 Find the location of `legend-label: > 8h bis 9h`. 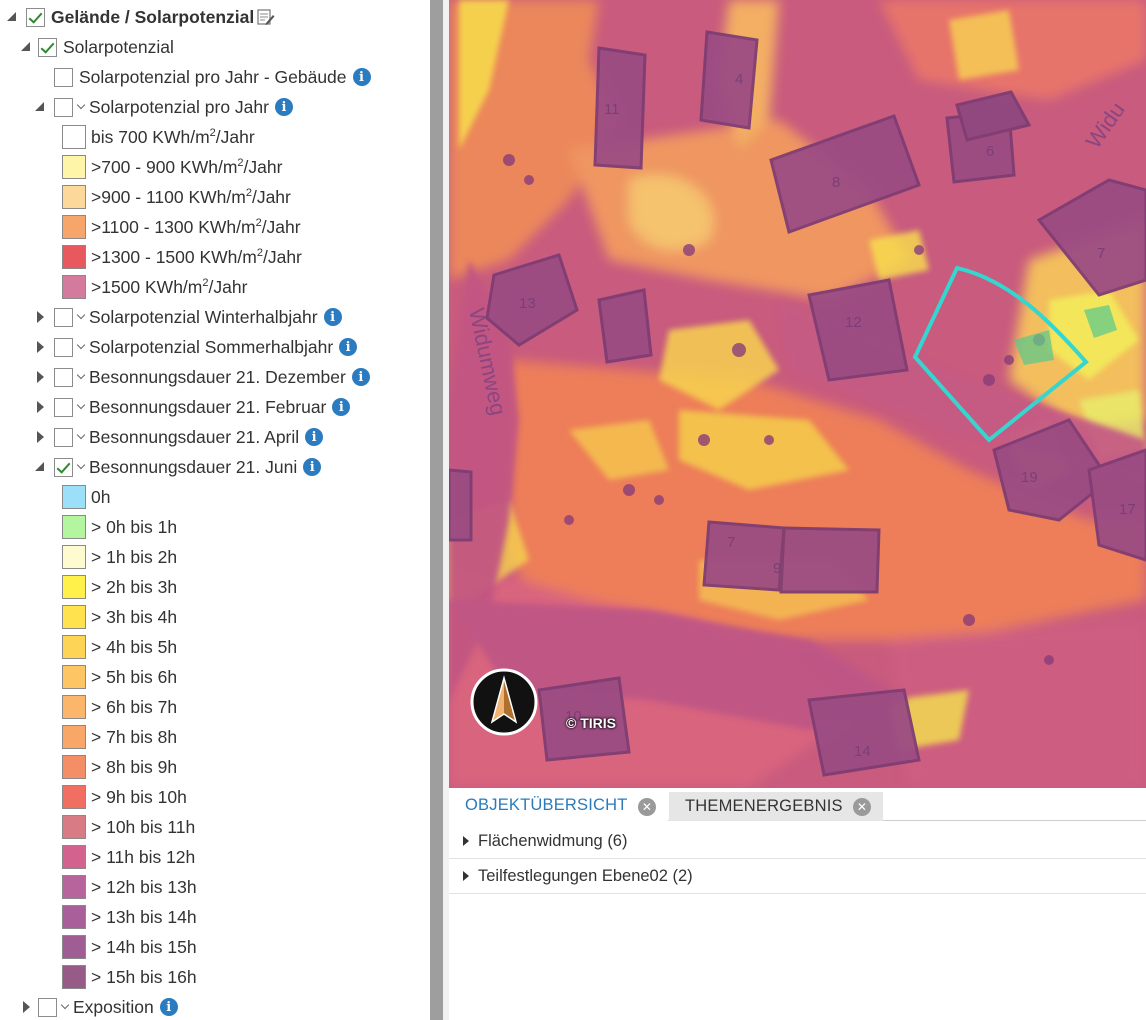

legend-label: > 8h bis 9h is located at coordinates (134, 766).